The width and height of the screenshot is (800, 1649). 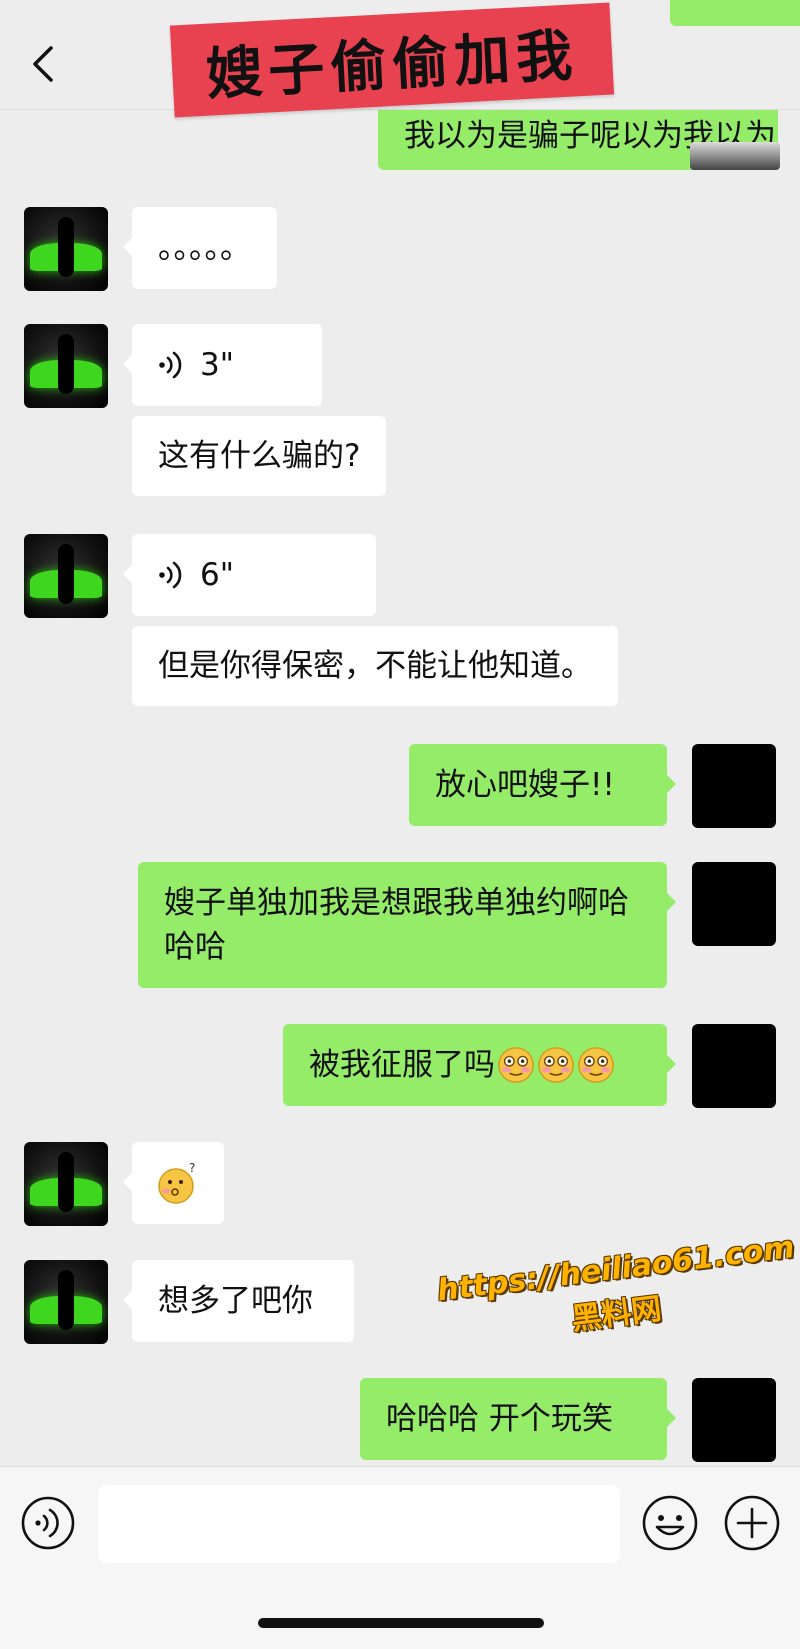 I want to click on message-text: 这有什么骗的?, so click(x=259, y=456).